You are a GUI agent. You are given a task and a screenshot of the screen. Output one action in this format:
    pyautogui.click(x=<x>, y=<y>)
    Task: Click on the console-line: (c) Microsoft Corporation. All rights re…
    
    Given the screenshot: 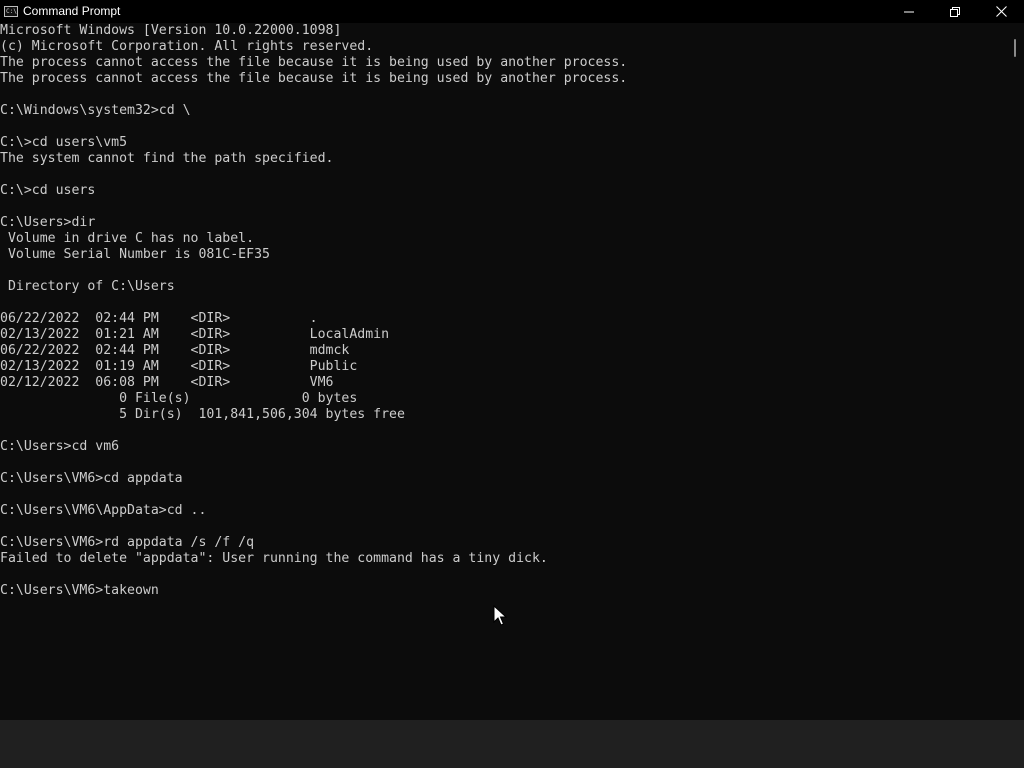 What is the action you would take?
    pyautogui.click(x=187, y=46)
    